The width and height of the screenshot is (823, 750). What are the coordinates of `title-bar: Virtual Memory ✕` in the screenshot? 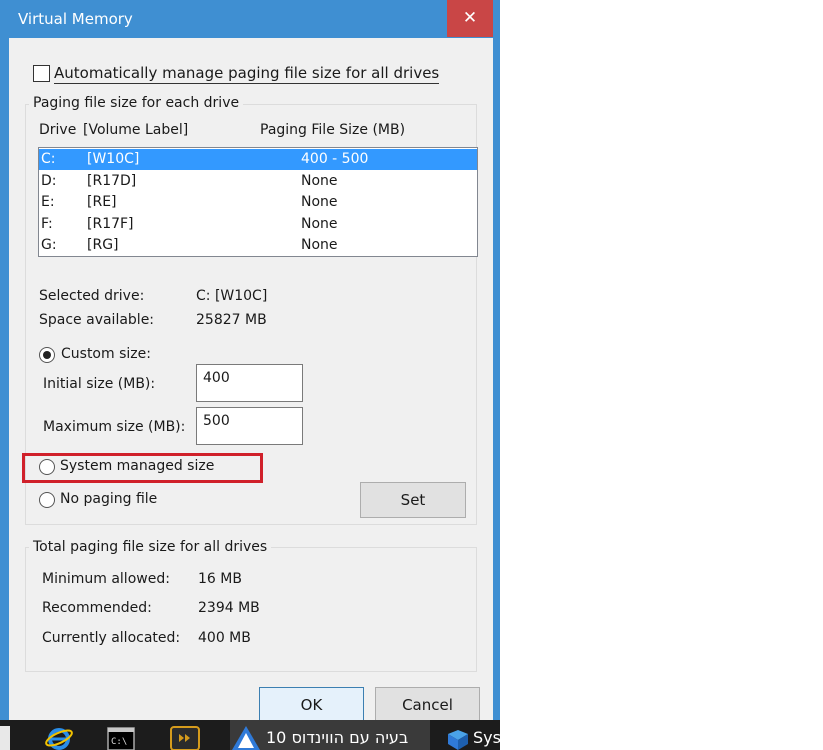 It's located at (250, 19).